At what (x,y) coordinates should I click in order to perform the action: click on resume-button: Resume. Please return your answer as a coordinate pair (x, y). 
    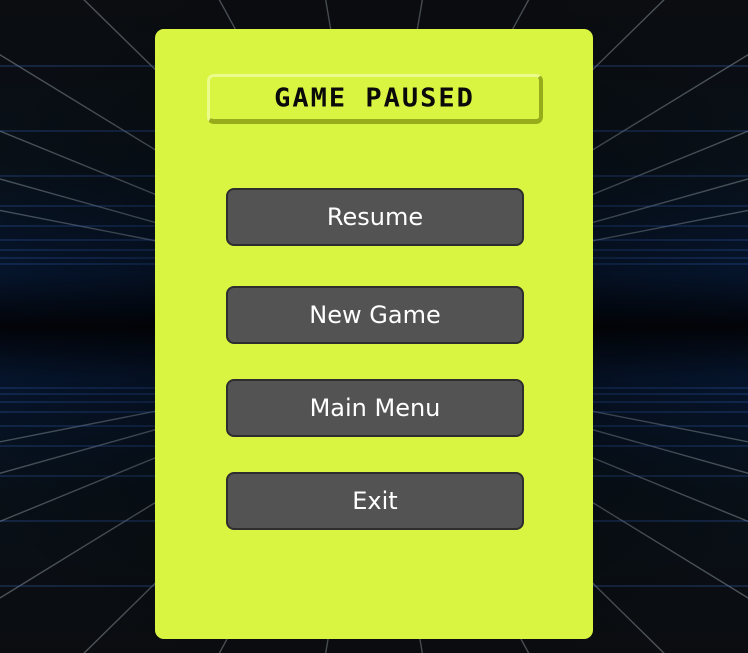
    Looking at the image, I should click on (375, 217).